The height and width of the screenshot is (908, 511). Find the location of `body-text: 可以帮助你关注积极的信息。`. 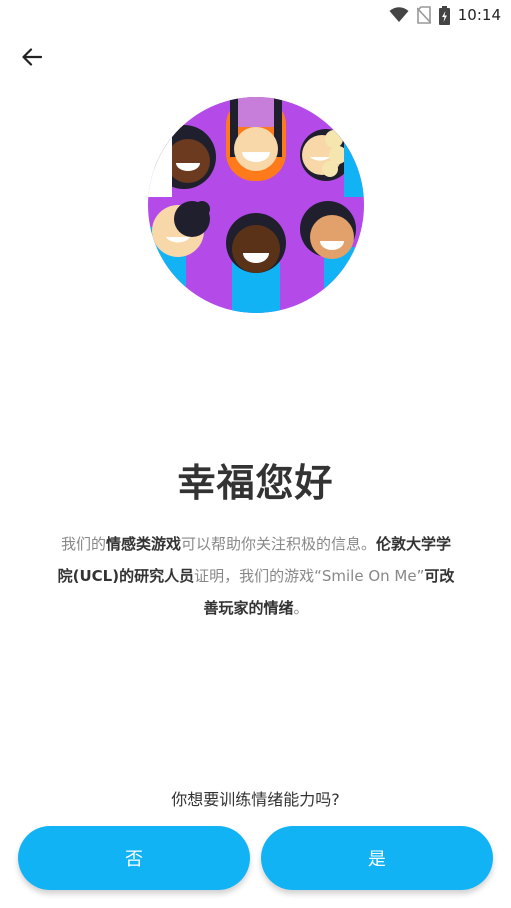

body-text: 可以帮助你关注积极的信息。 is located at coordinates (279, 544).